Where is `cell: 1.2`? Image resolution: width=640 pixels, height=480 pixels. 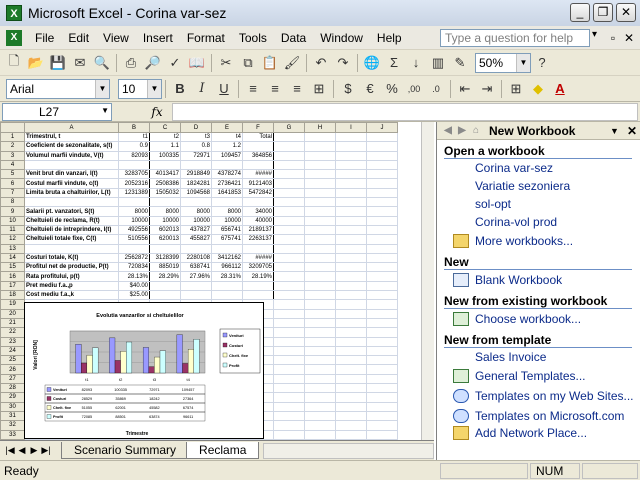 cell: 1.2 is located at coordinates (227, 146).